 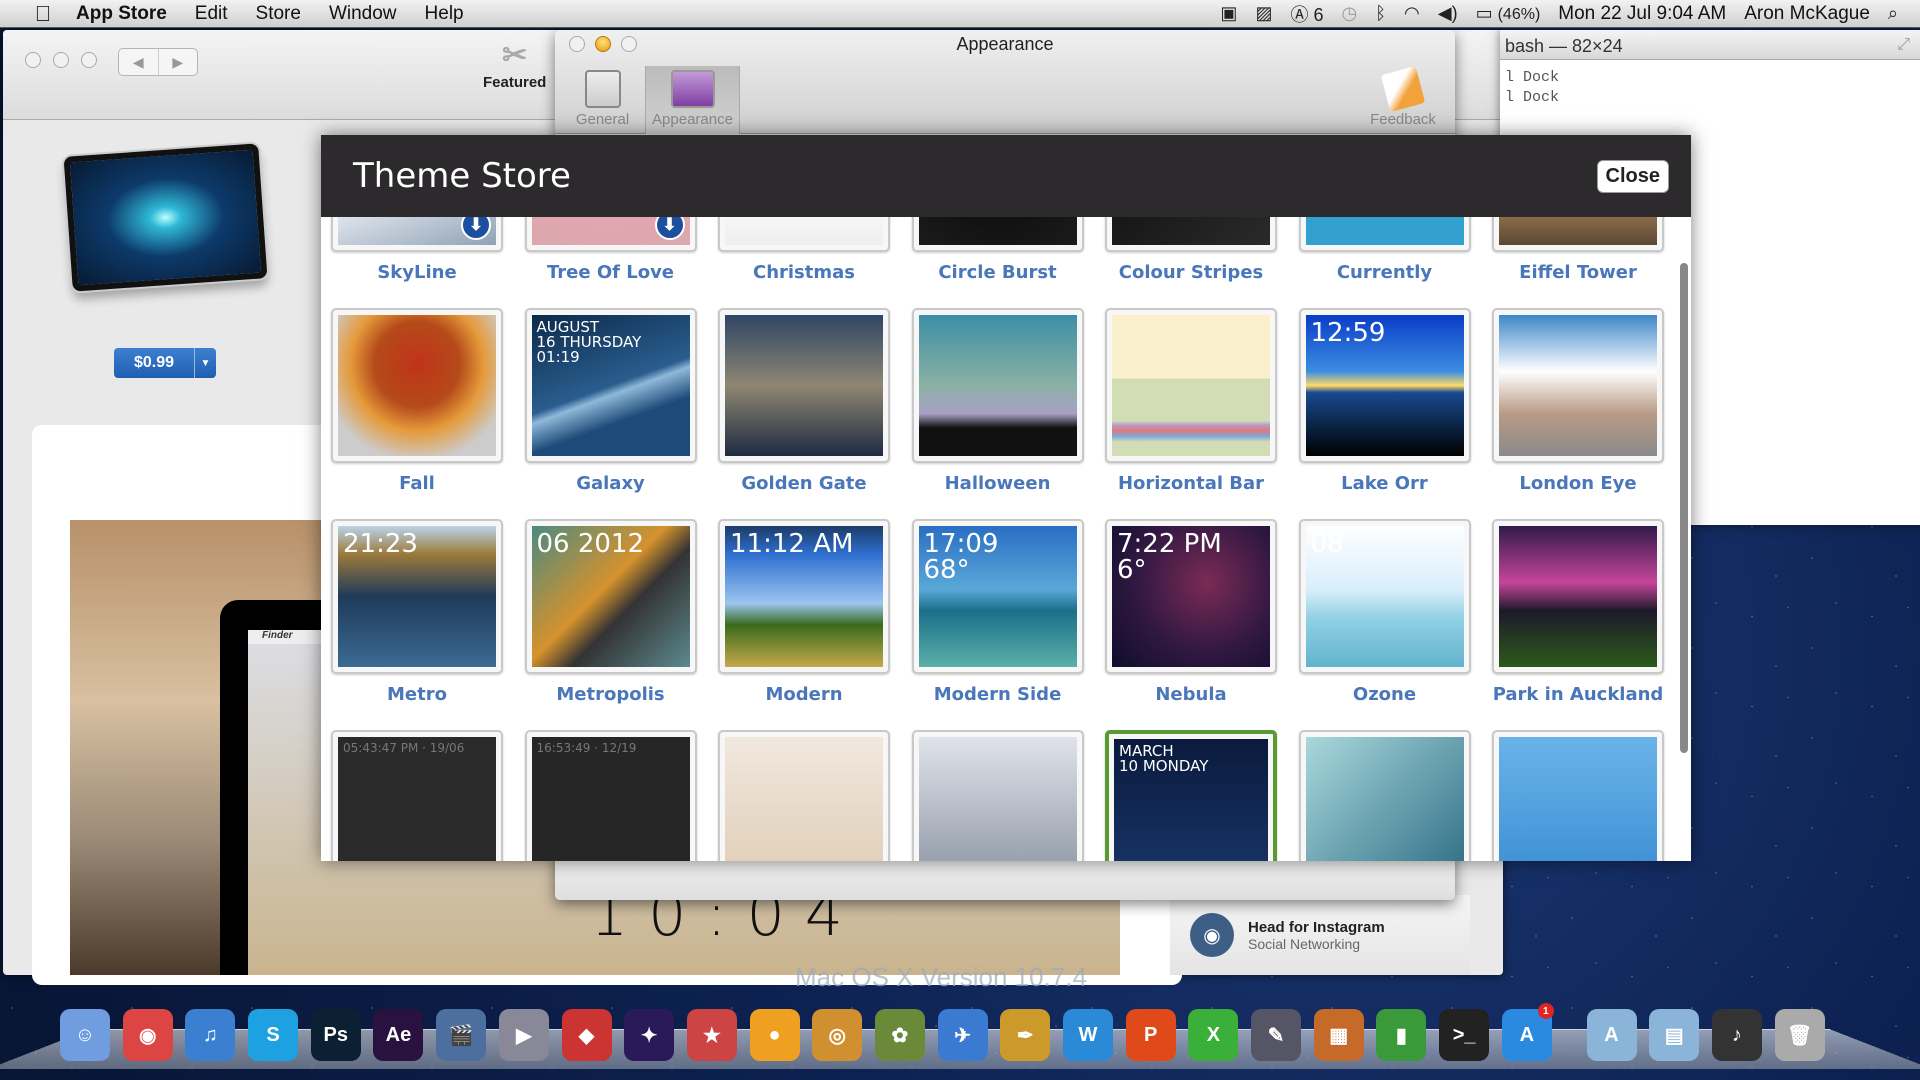 I want to click on theme-tile: 08 Ozone, so click(x=1384, y=624).